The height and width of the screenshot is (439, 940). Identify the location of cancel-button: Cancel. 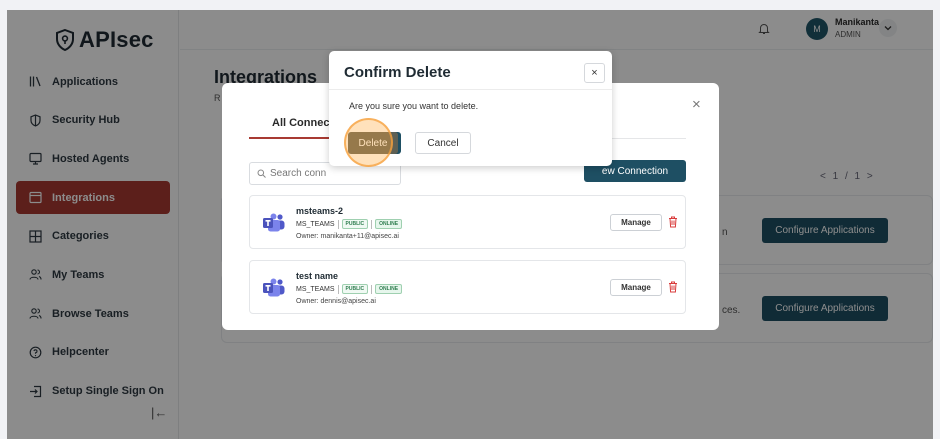
(443, 143).